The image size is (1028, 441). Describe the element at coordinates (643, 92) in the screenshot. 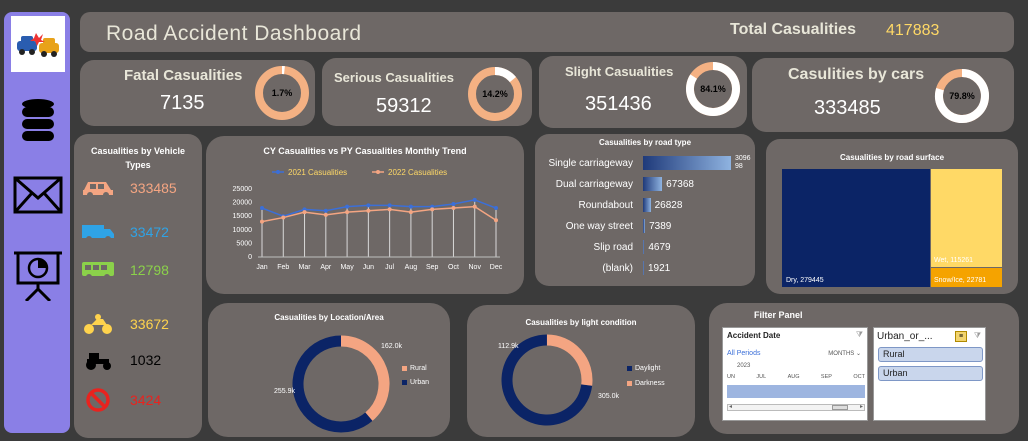

I see `kpi-card-slight: Slight Casualities 351436 84.1%` at that location.